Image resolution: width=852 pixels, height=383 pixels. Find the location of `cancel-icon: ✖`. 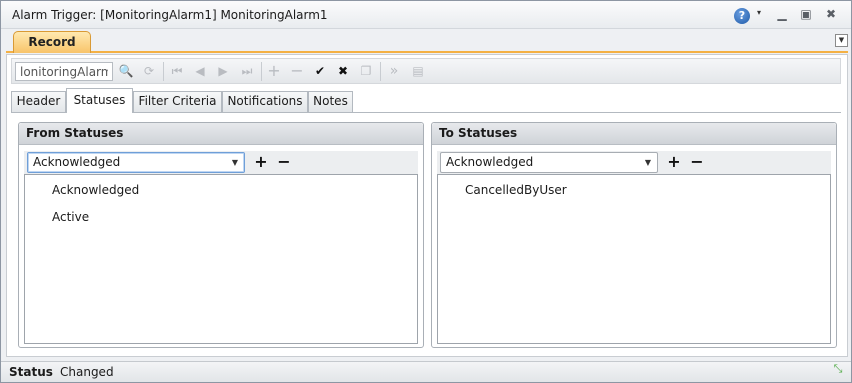

cancel-icon: ✖ is located at coordinates (343, 71).